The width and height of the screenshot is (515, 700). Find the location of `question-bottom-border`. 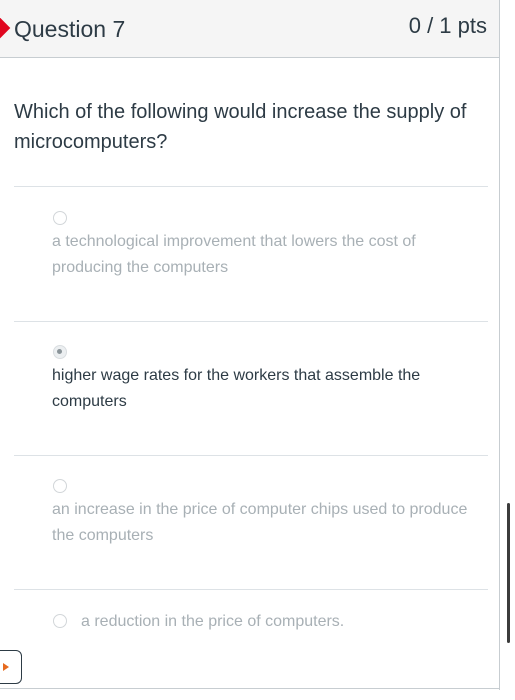

question-bottom-border is located at coordinates (250, 688).